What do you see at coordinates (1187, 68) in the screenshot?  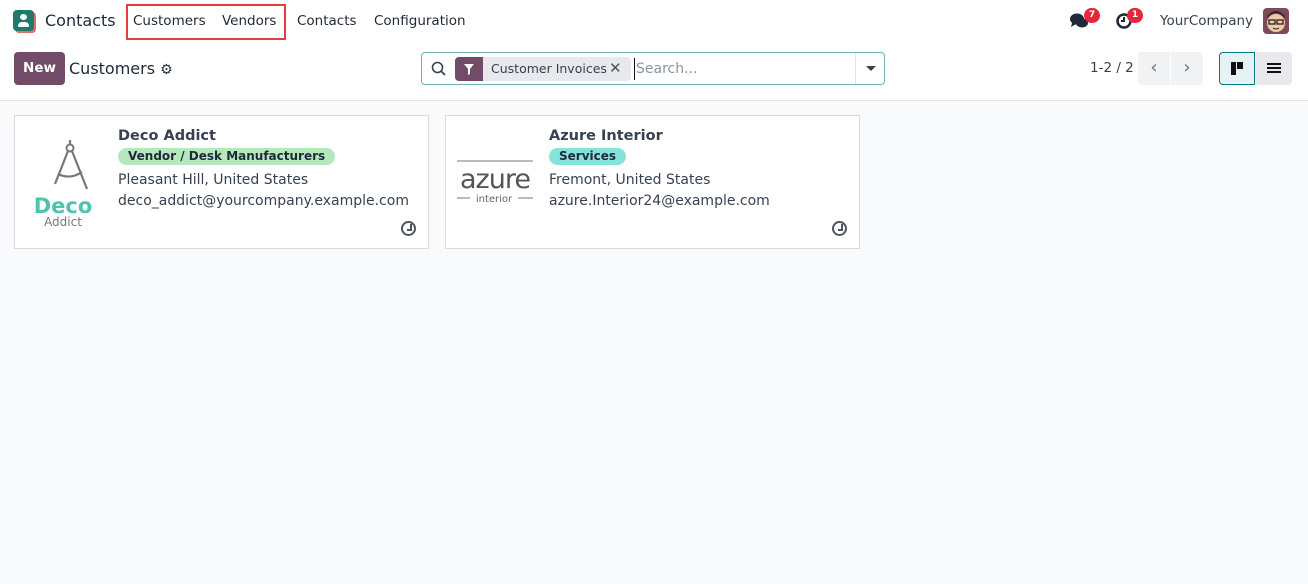 I see `pager-next-button: ›` at bounding box center [1187, 68].